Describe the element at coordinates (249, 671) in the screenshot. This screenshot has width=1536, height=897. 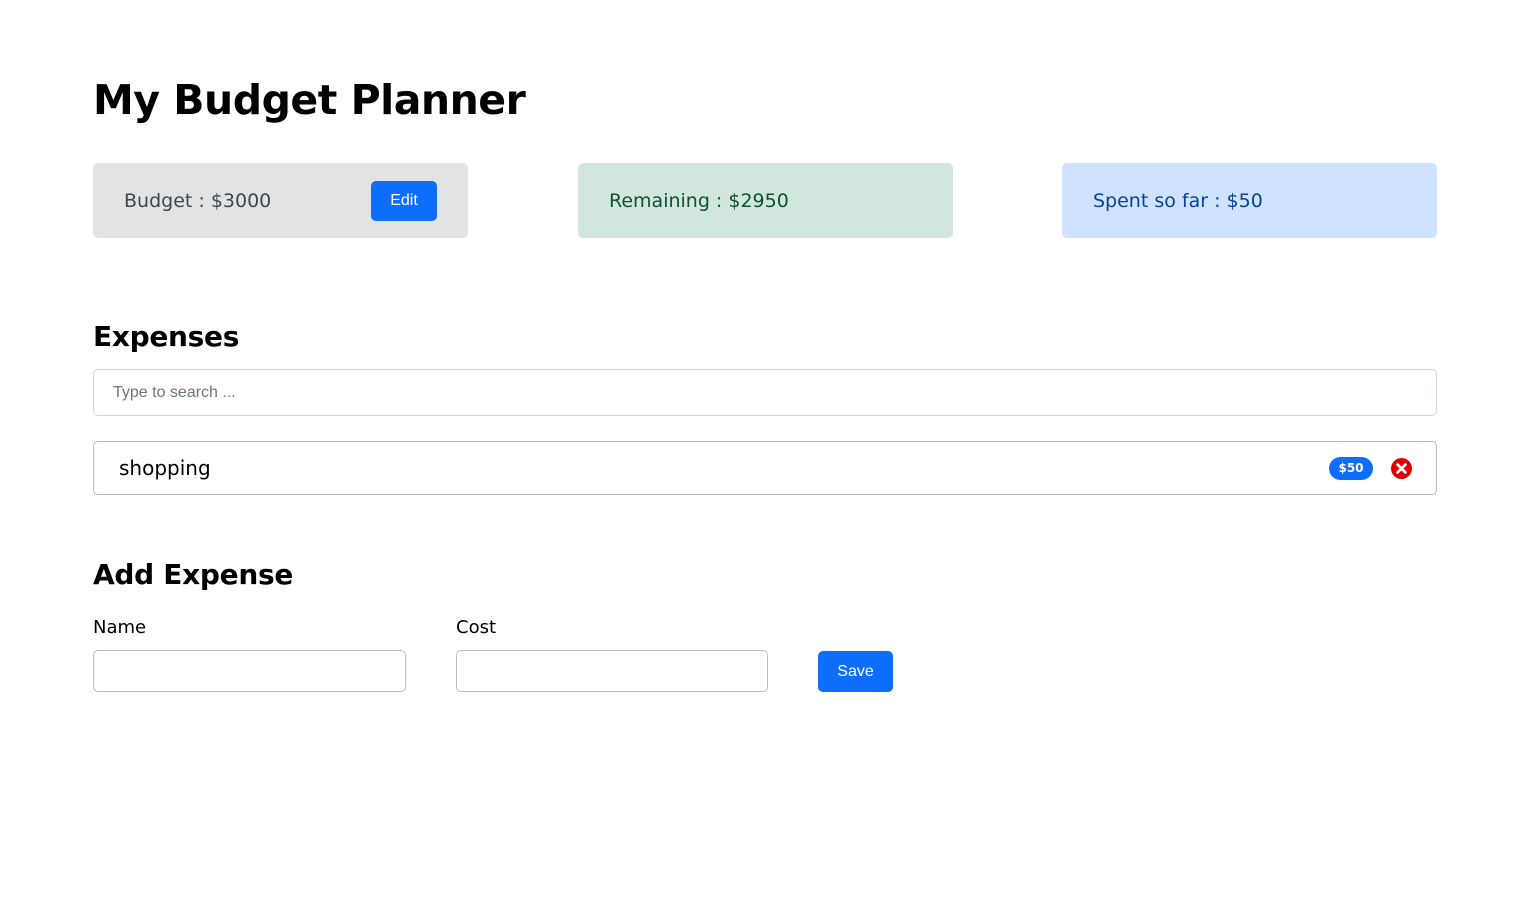
I see `name-field` at that location.